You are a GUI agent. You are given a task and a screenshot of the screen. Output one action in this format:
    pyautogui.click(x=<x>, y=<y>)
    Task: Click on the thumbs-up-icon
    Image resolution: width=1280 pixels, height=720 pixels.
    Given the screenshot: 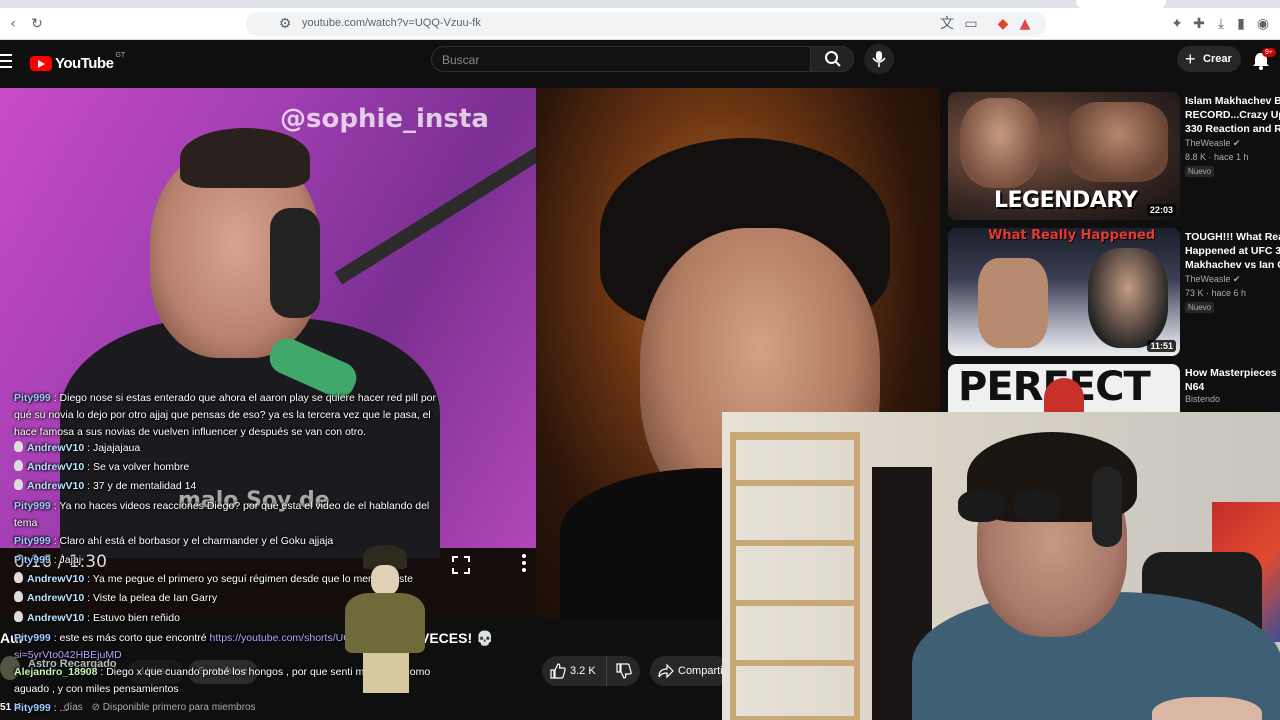 What is the action you would take?
    pyautogui.click(x=558, y=671)
    